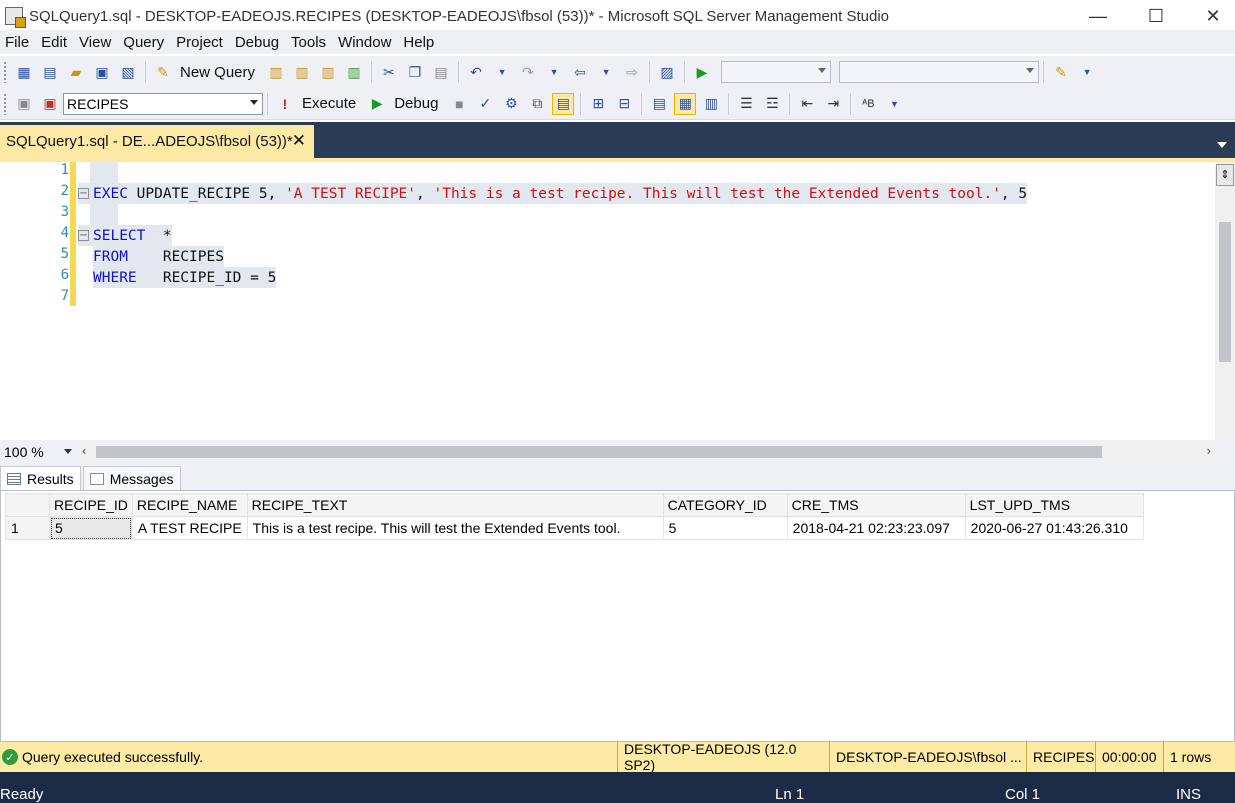 This screenshot has height=803, width=1235. I want to click on new-query-button: New Query, so click(217, 72).